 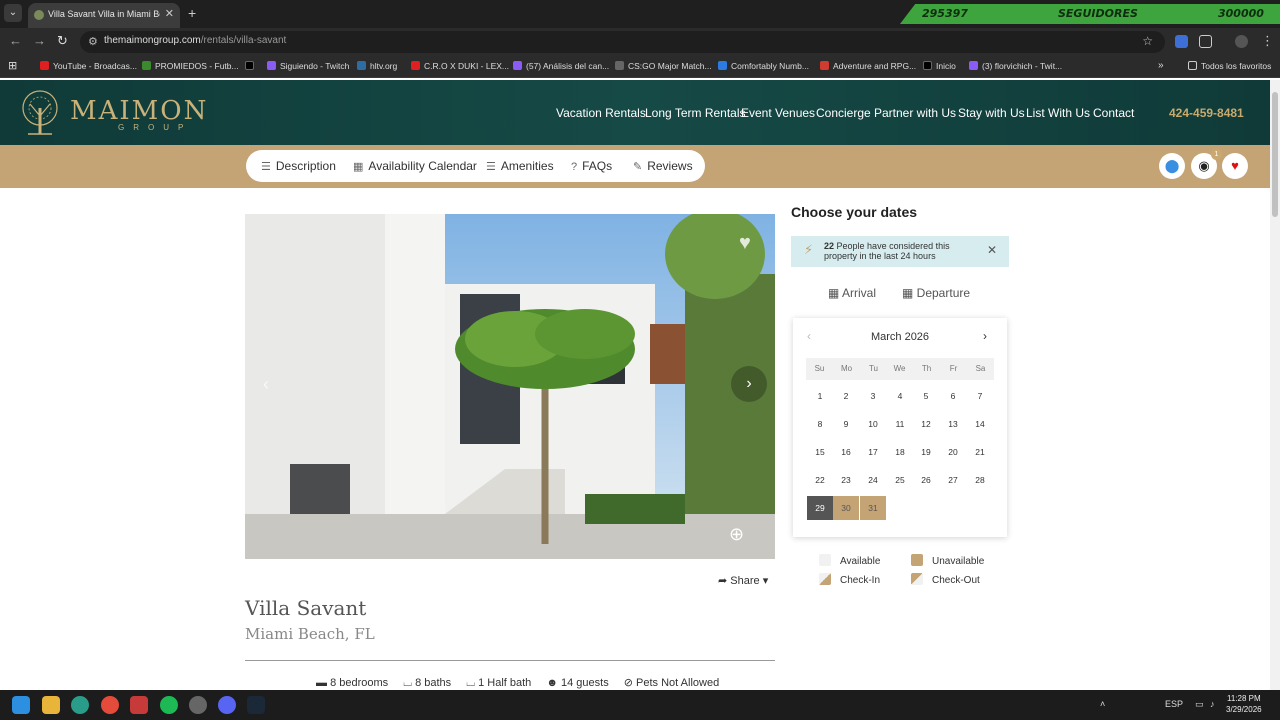 What do you see at coordinates (591, 166) in the screenshot?
I see `tab-faqs: ? FAQs` at bounding box center [591, 166].